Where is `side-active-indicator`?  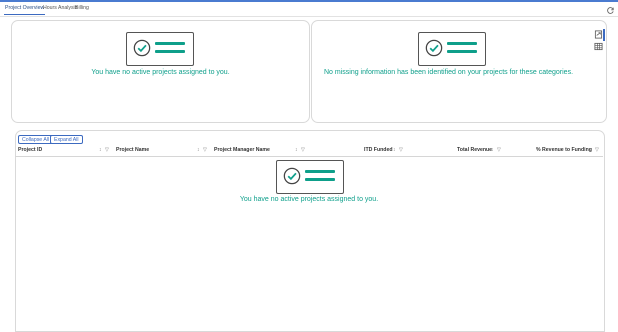
side-active-indicator is located at coordinates (604, 35).